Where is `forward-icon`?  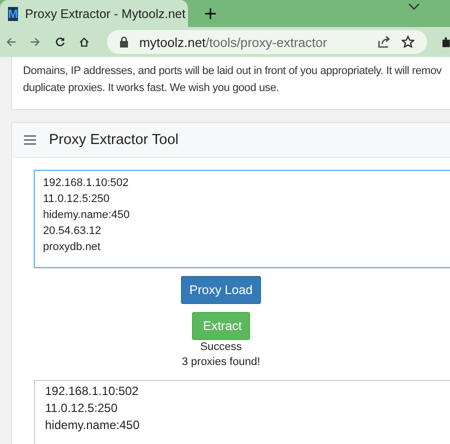 forward-icon is located at coordinates (35, 42).